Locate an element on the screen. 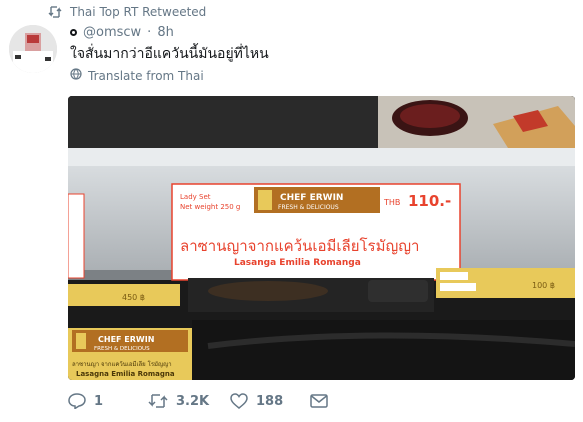 This screenshot has height=422, width=583. retweet-icon is located at coordinates (55, 12).